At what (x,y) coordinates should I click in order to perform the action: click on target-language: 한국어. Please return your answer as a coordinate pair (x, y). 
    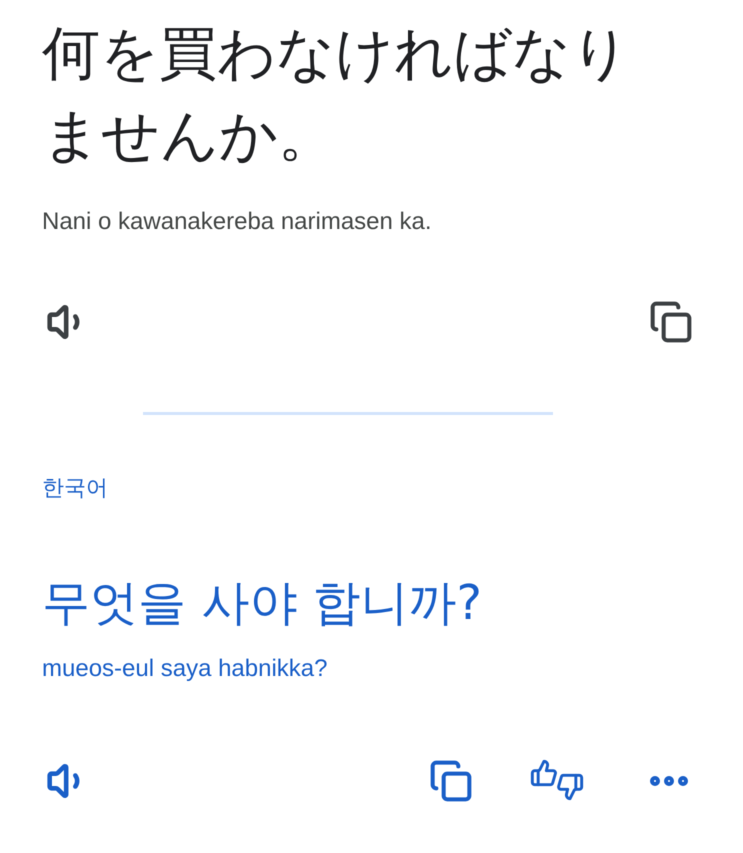
    Looking at the image, I should click on (75, 489).